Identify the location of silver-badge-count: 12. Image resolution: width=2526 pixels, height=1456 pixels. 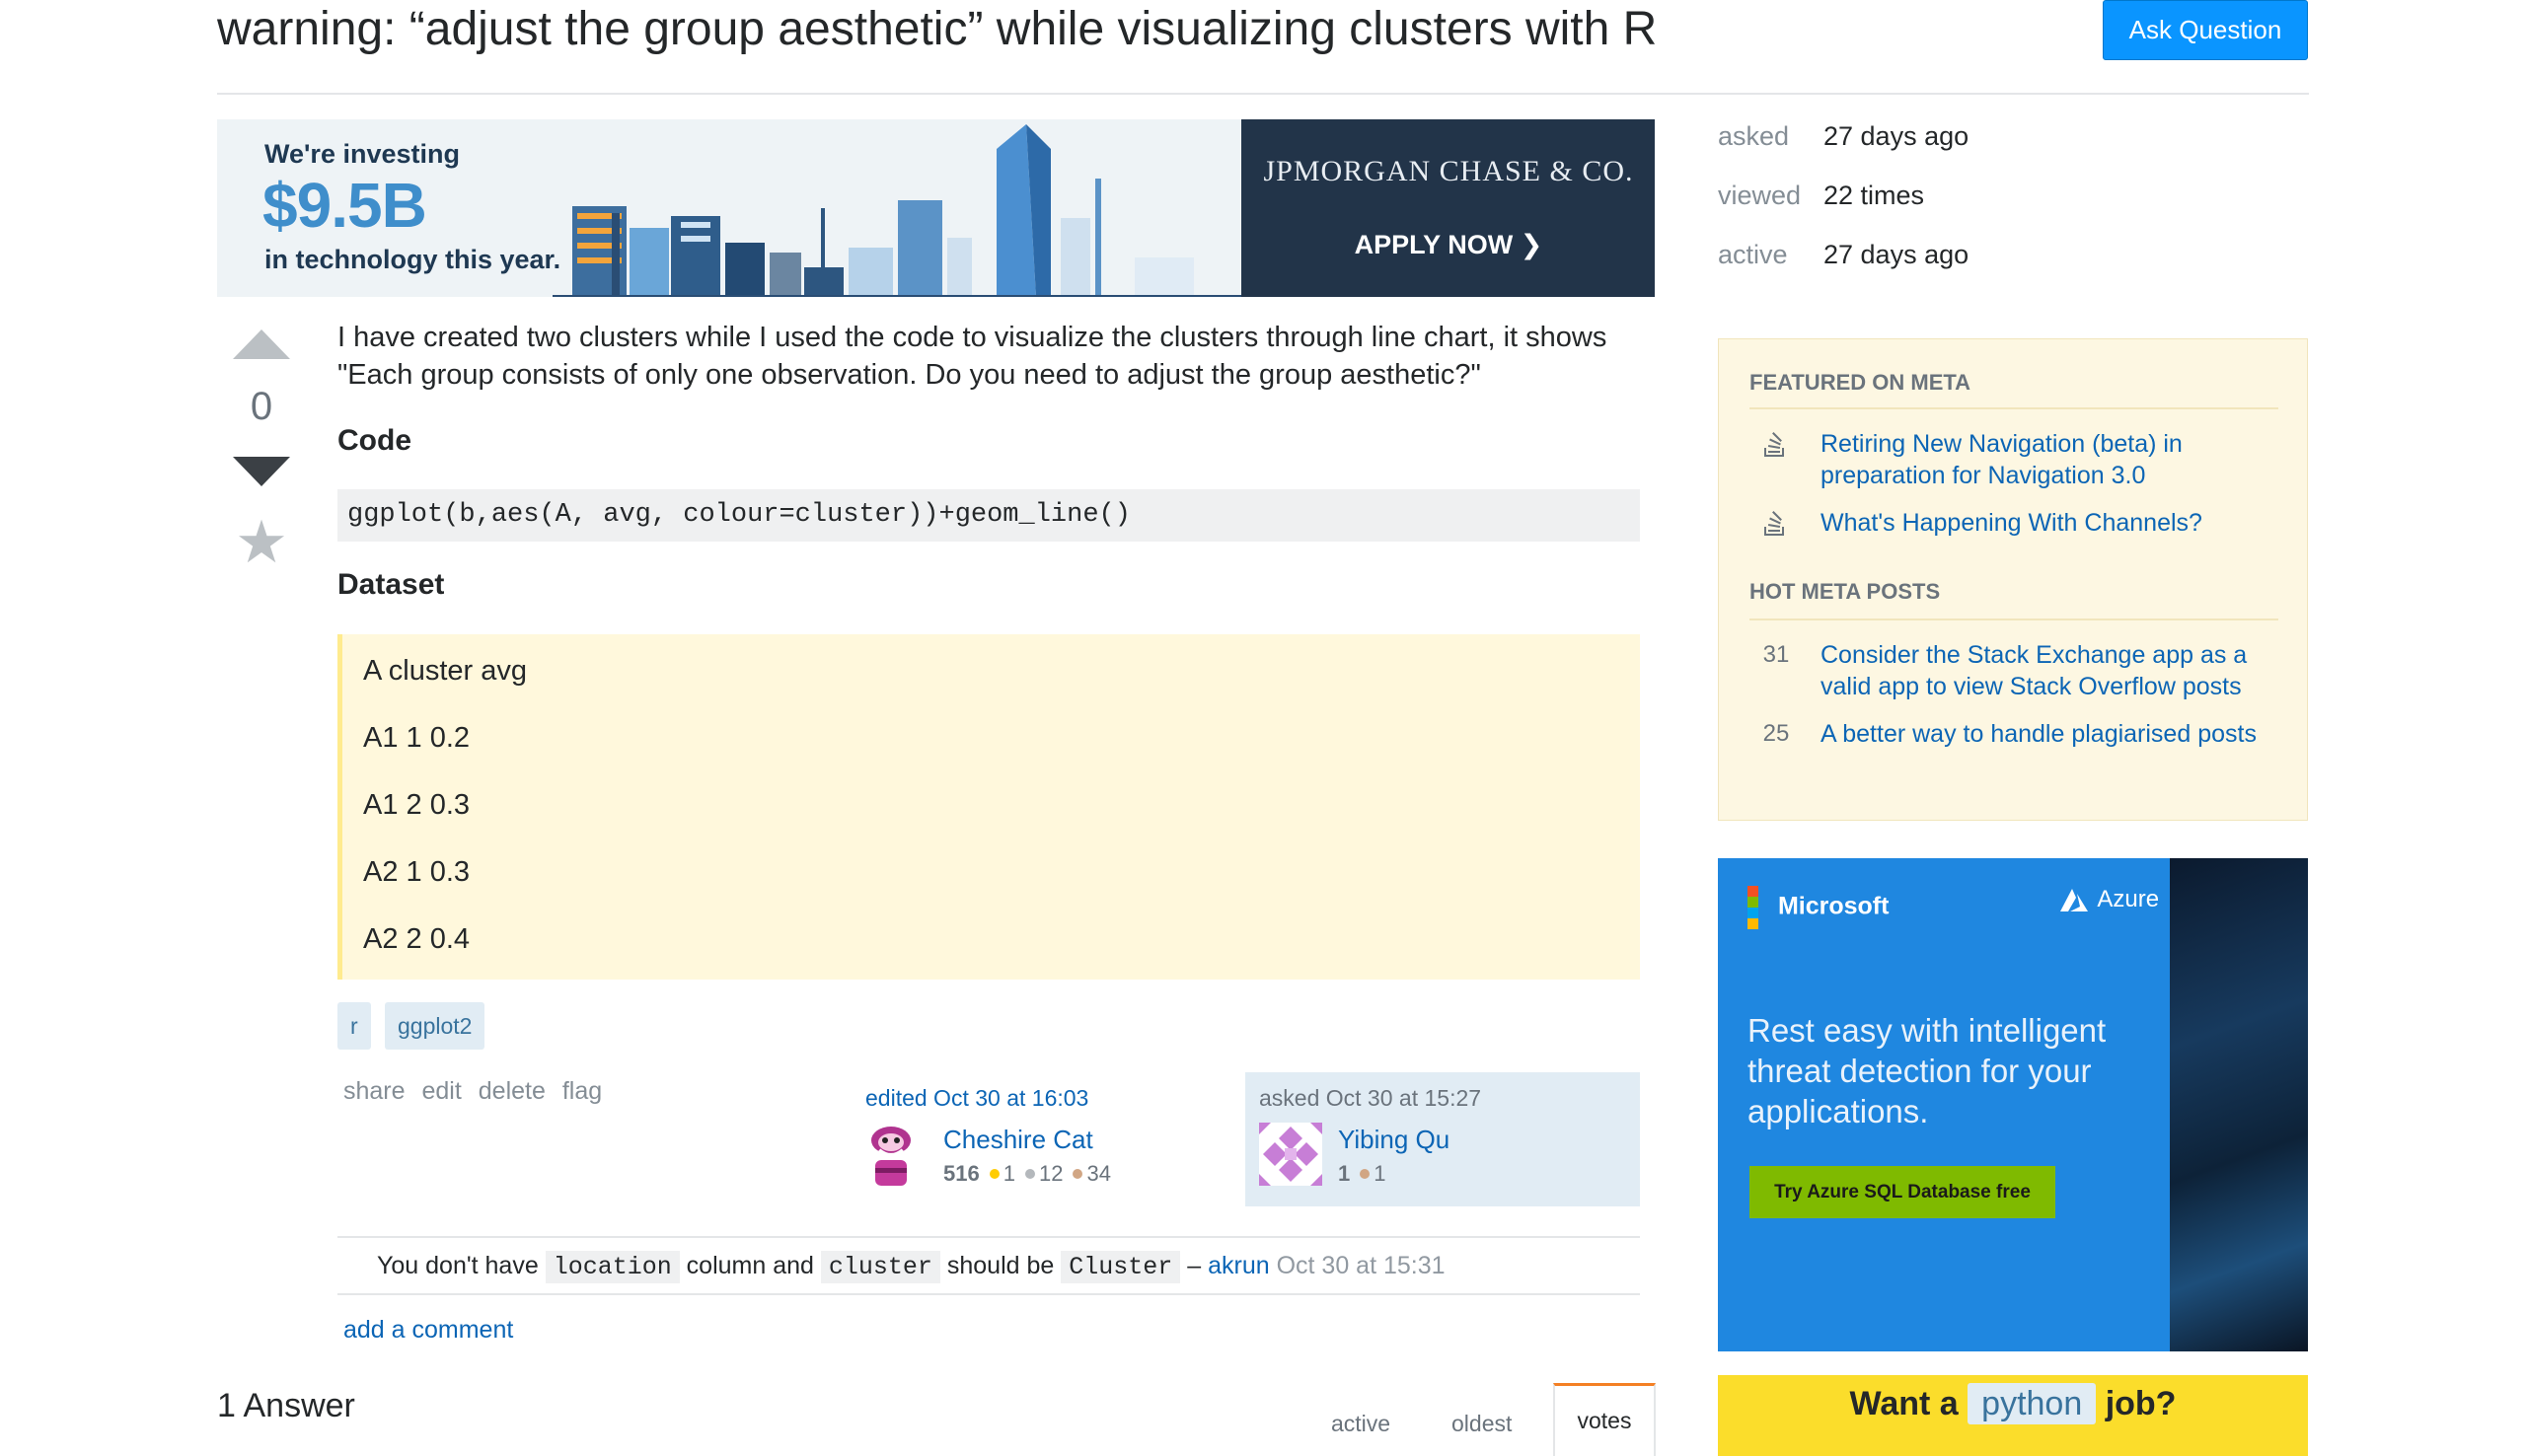
(1051, 1173).